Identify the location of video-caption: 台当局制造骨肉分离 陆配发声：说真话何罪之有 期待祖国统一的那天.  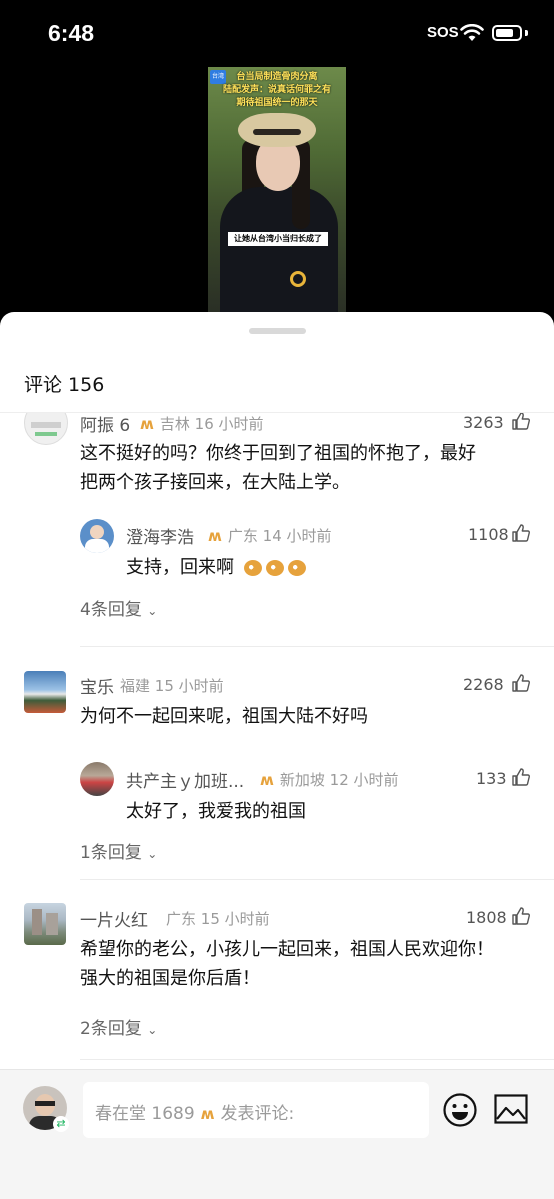
(276, 90).